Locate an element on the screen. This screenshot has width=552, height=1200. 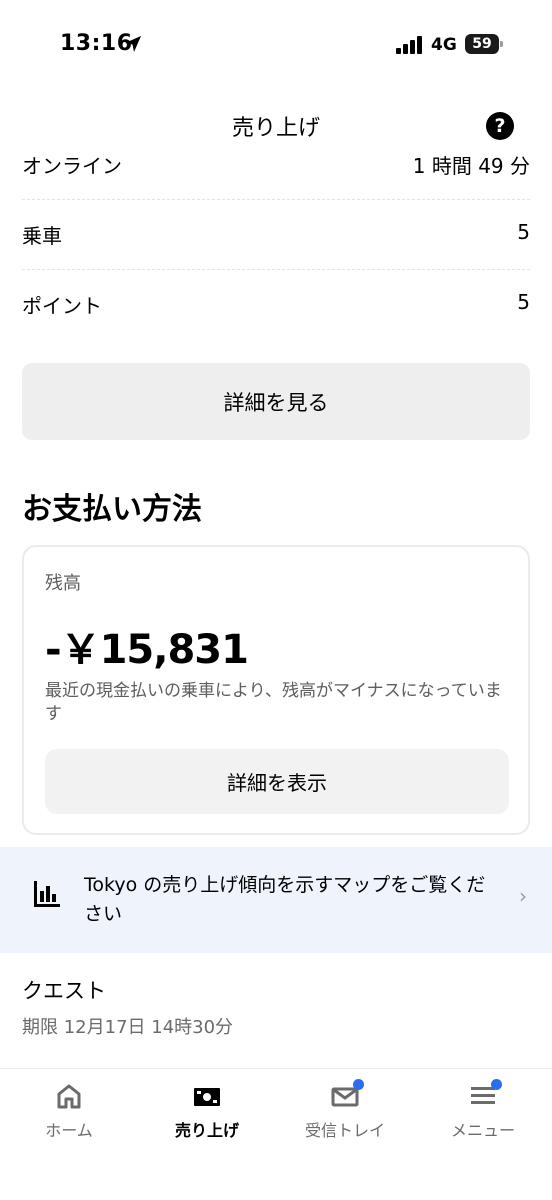
battery-icon: 59 is located at coordinates (484, 44).